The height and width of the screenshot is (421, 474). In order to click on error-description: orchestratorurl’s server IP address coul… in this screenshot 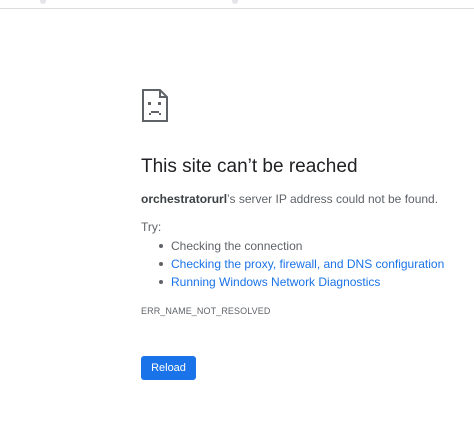, I will do `click(301, 199)`.